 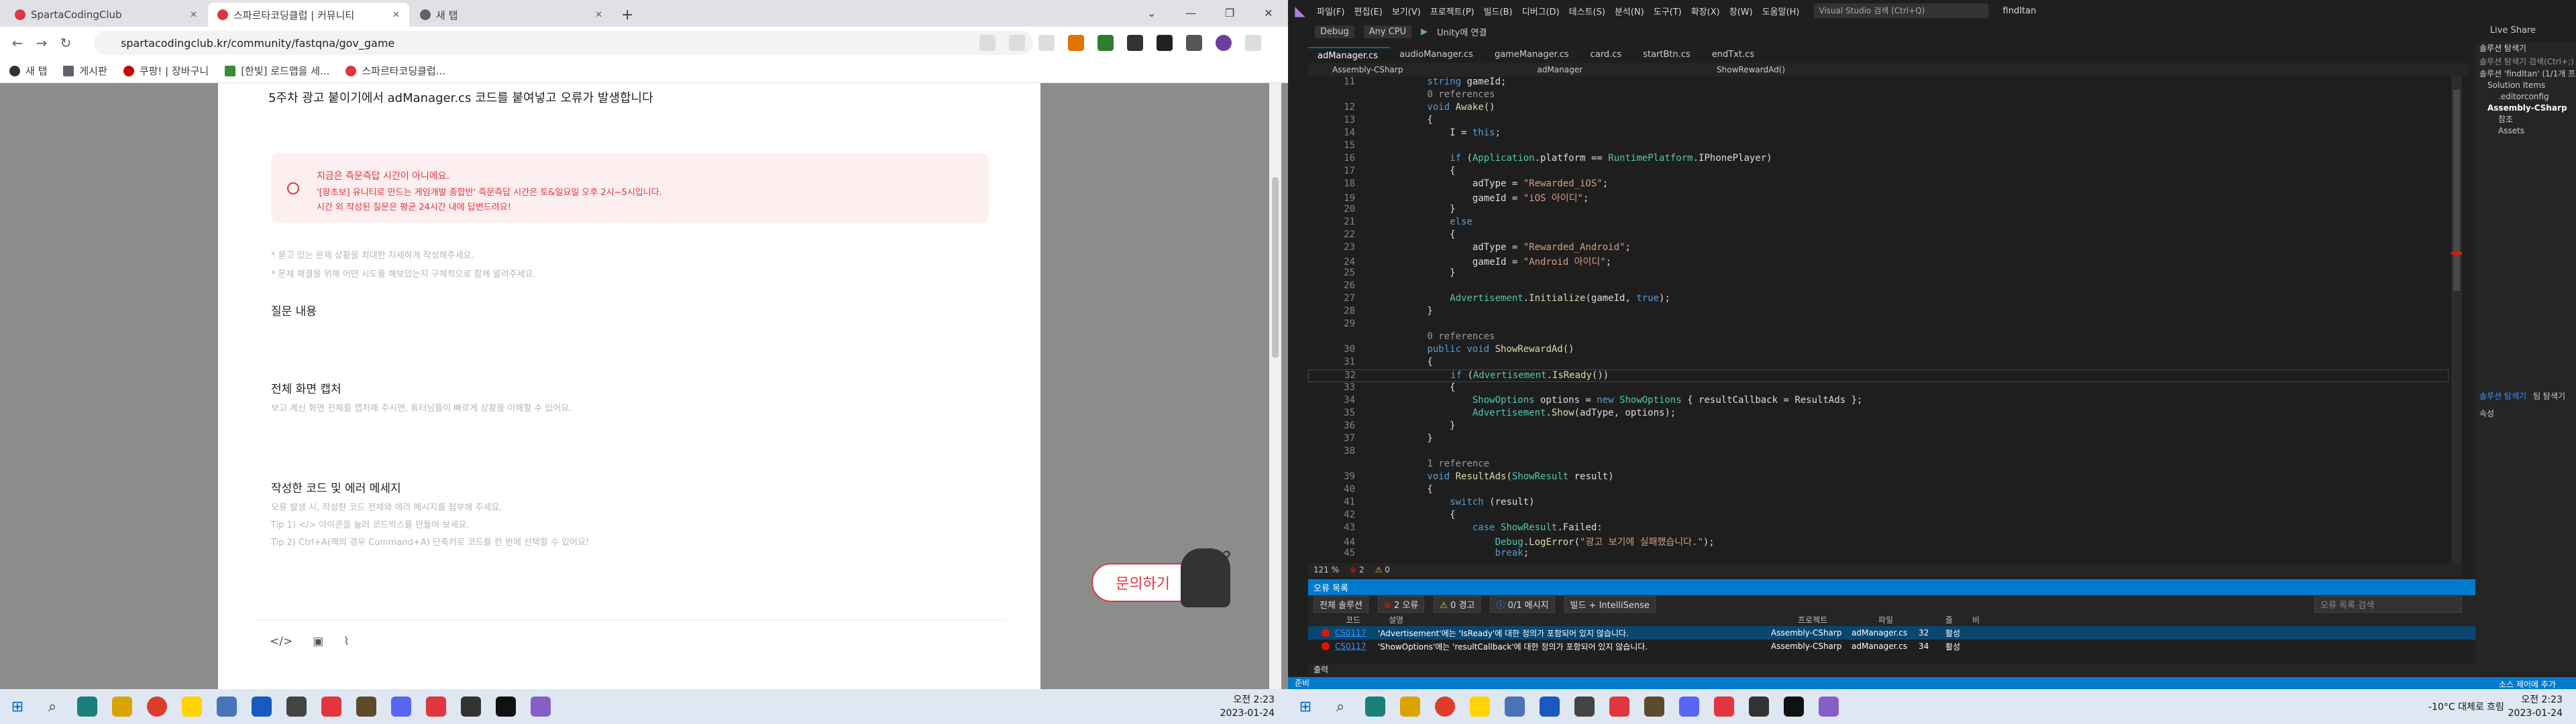 What do you see at coordinates (1331, 11) in the screenshot?
I see `menu-item: 파일(F)` at bounding box center [1331, 11].